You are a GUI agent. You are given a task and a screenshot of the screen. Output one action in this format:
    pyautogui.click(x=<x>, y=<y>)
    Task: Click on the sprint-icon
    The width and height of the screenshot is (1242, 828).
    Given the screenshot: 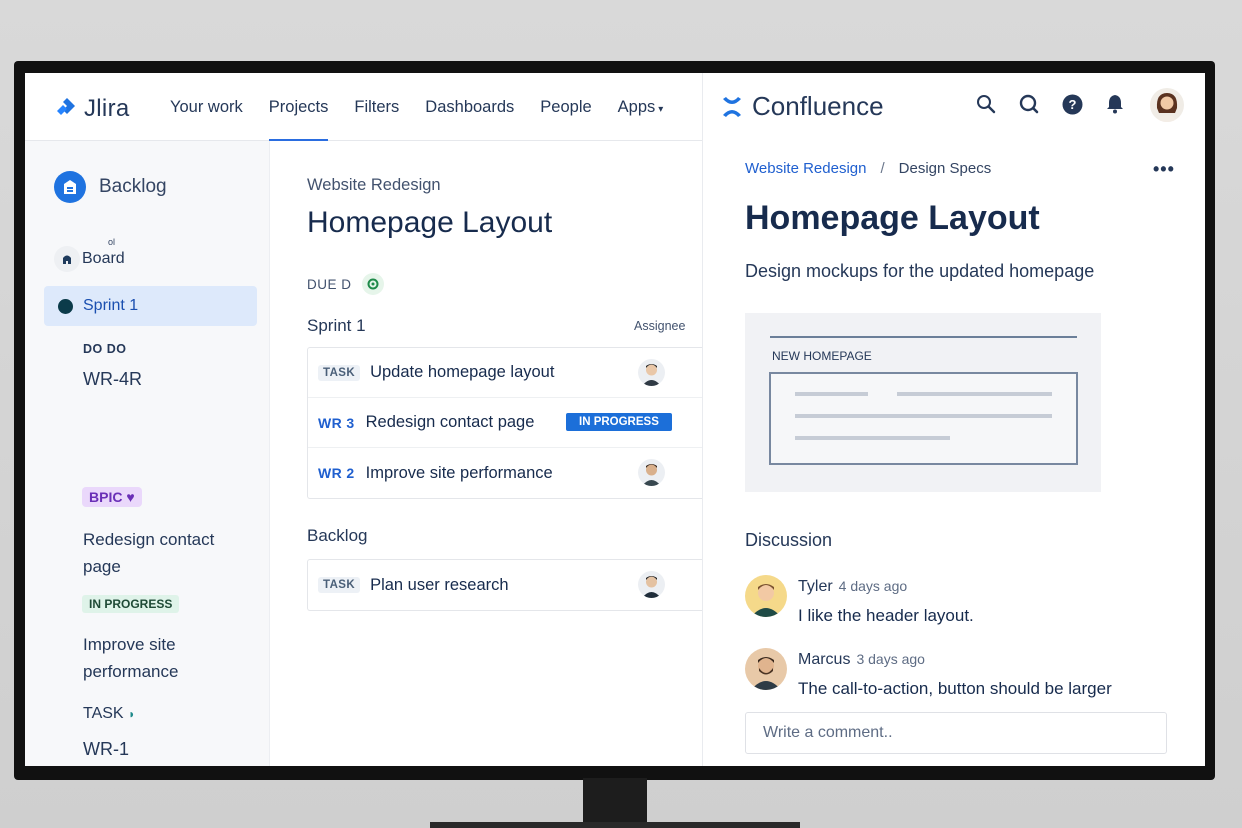 What is the action you would take?
    pyautogui.click(x=65, y=306)
    